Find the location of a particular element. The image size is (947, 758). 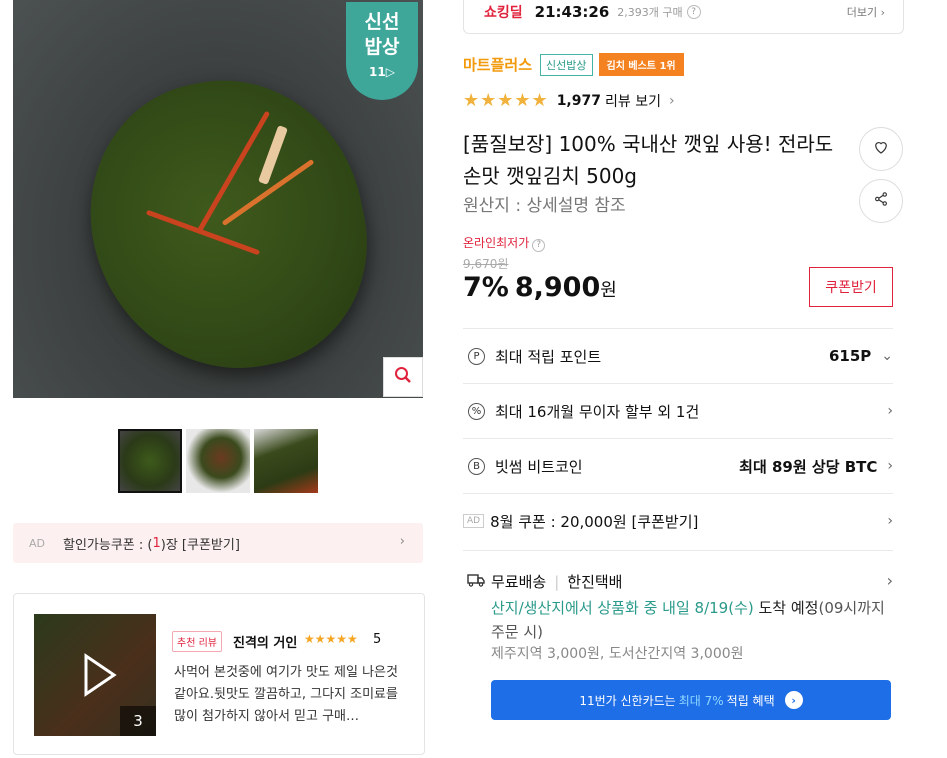

price-row: 7% 8,900 원 is located at coordinates (540, 287).